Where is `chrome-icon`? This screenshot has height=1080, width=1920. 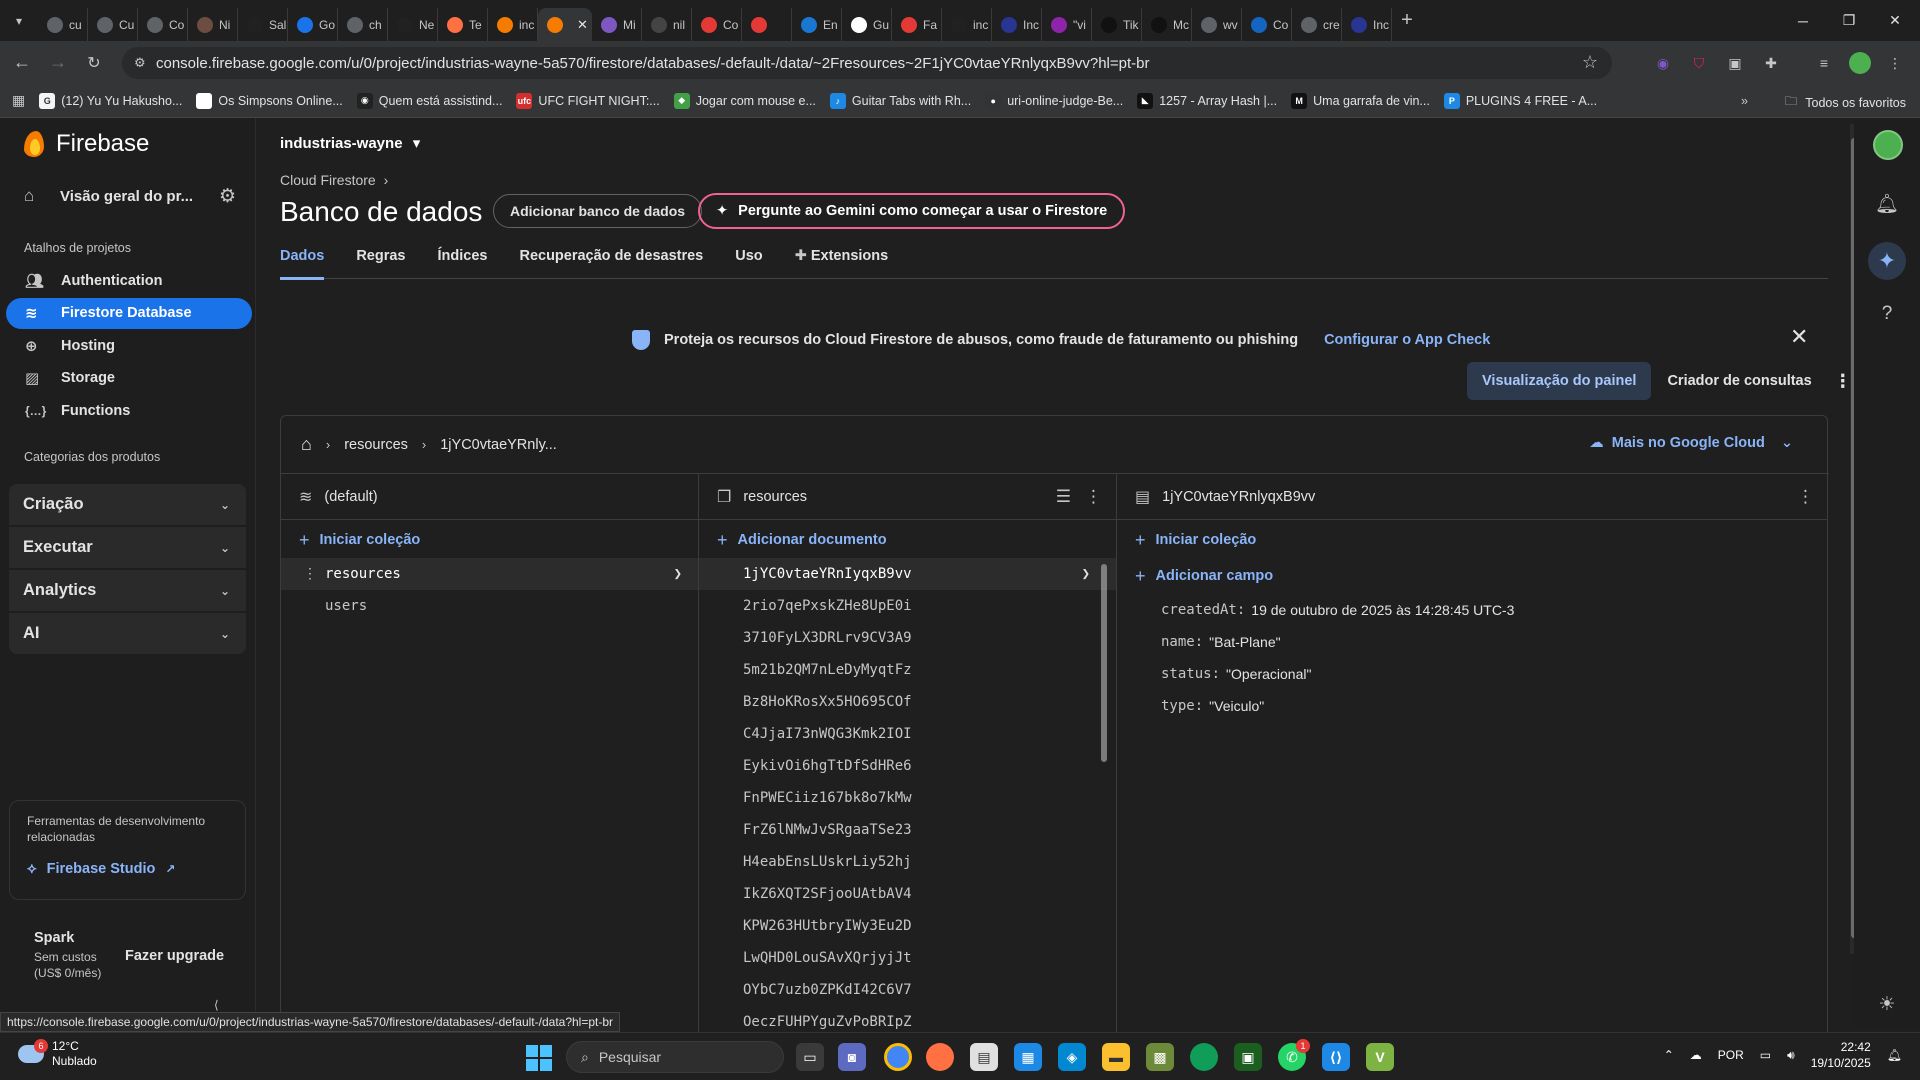
chrome-icon is located at coordinates (898, 1057).